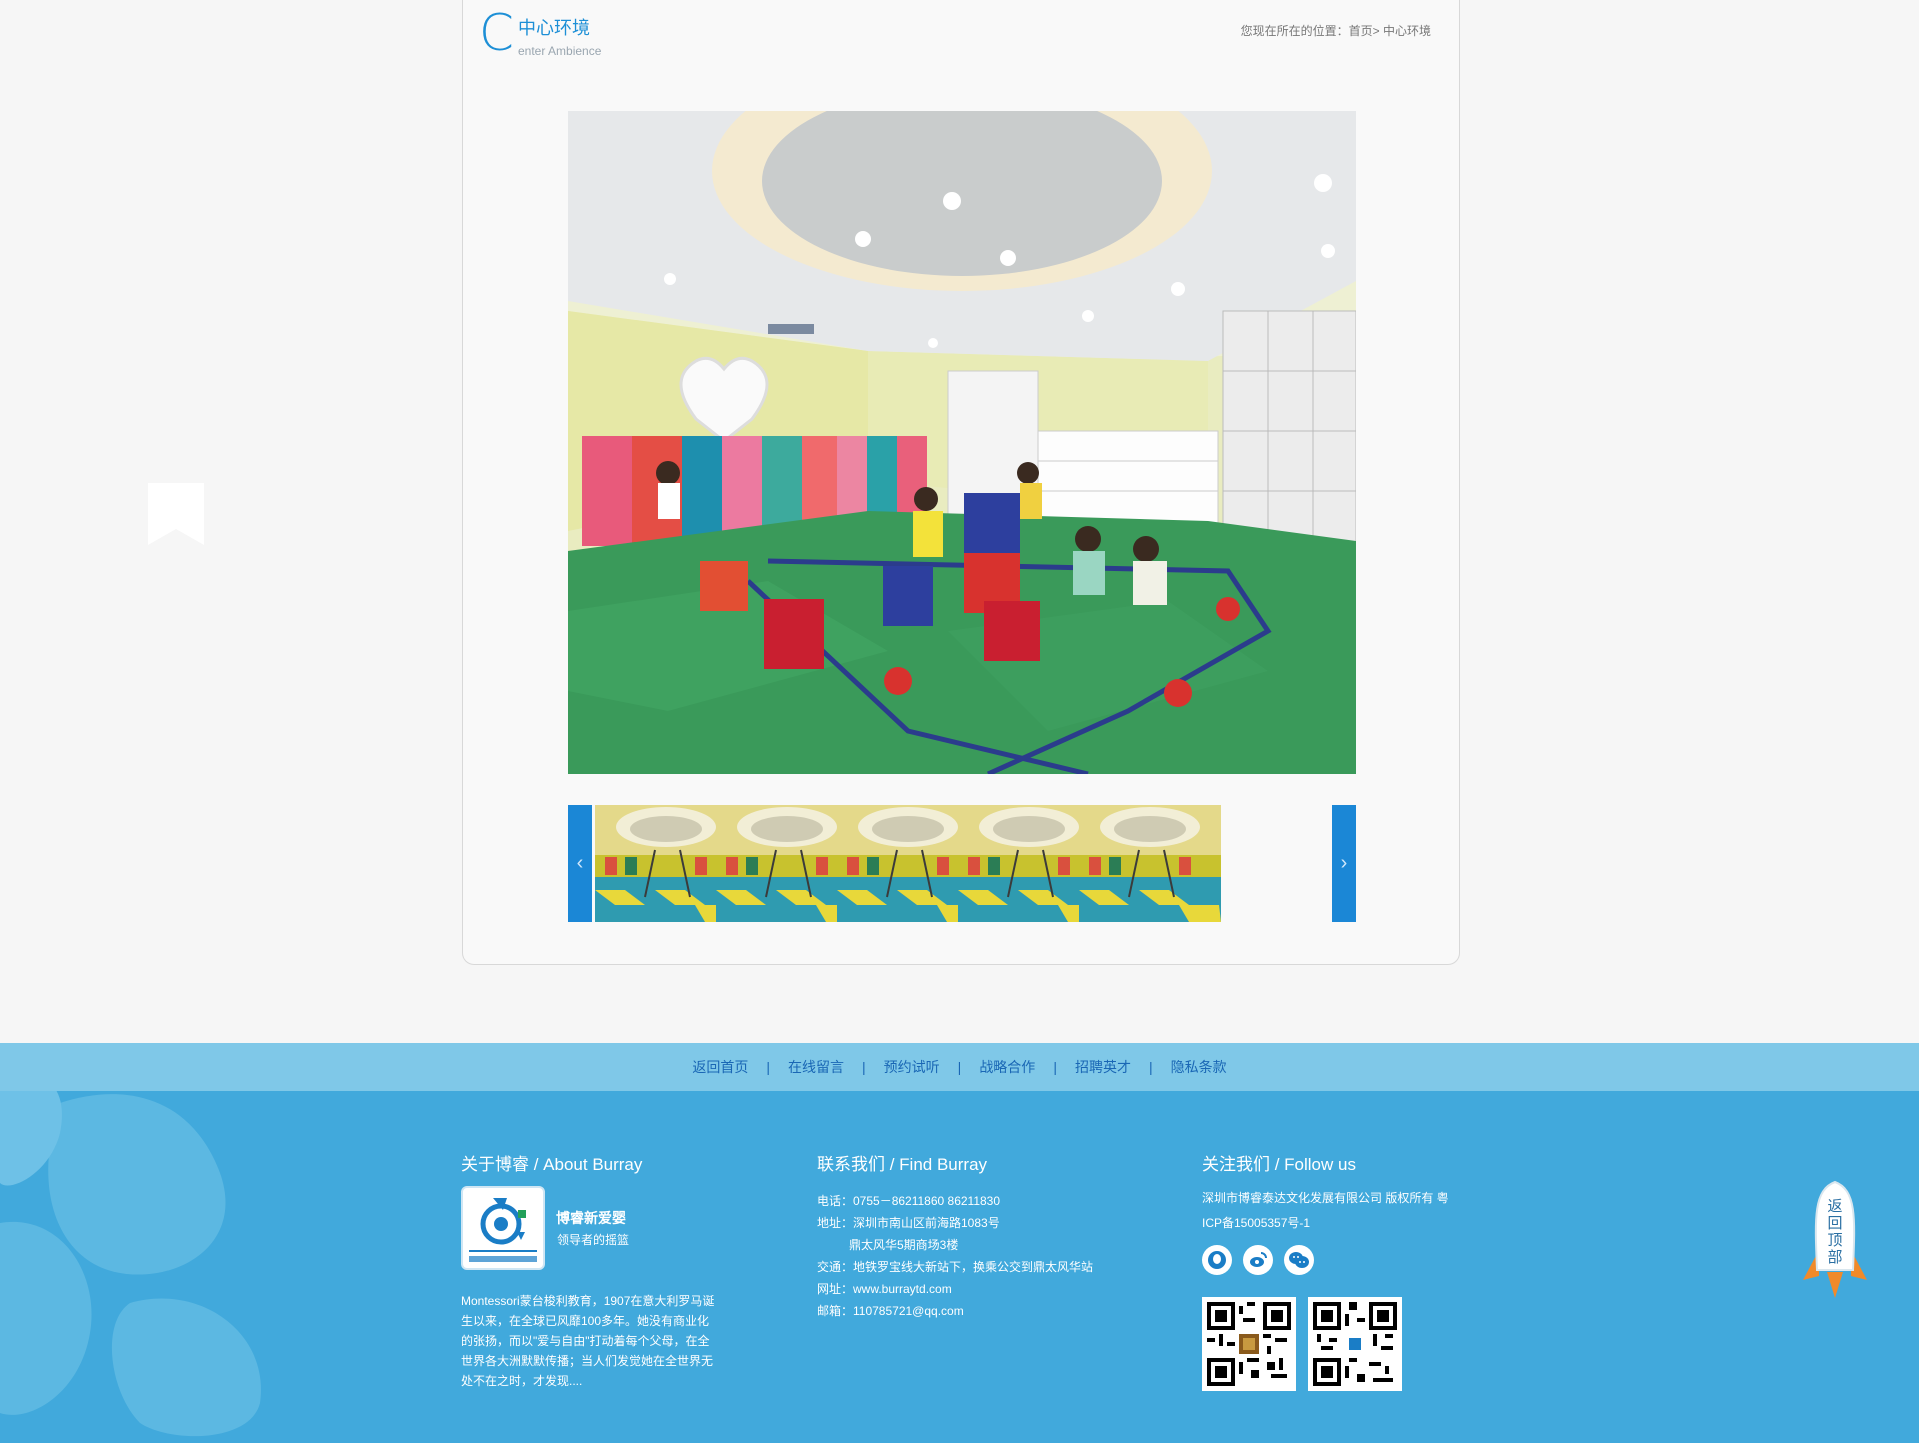 Image resolution: width=1919 pixels, height=1443 pixels. Describe the element at coordinates (496, 33) in the screenshot. I see `section-initial: C` at that location.